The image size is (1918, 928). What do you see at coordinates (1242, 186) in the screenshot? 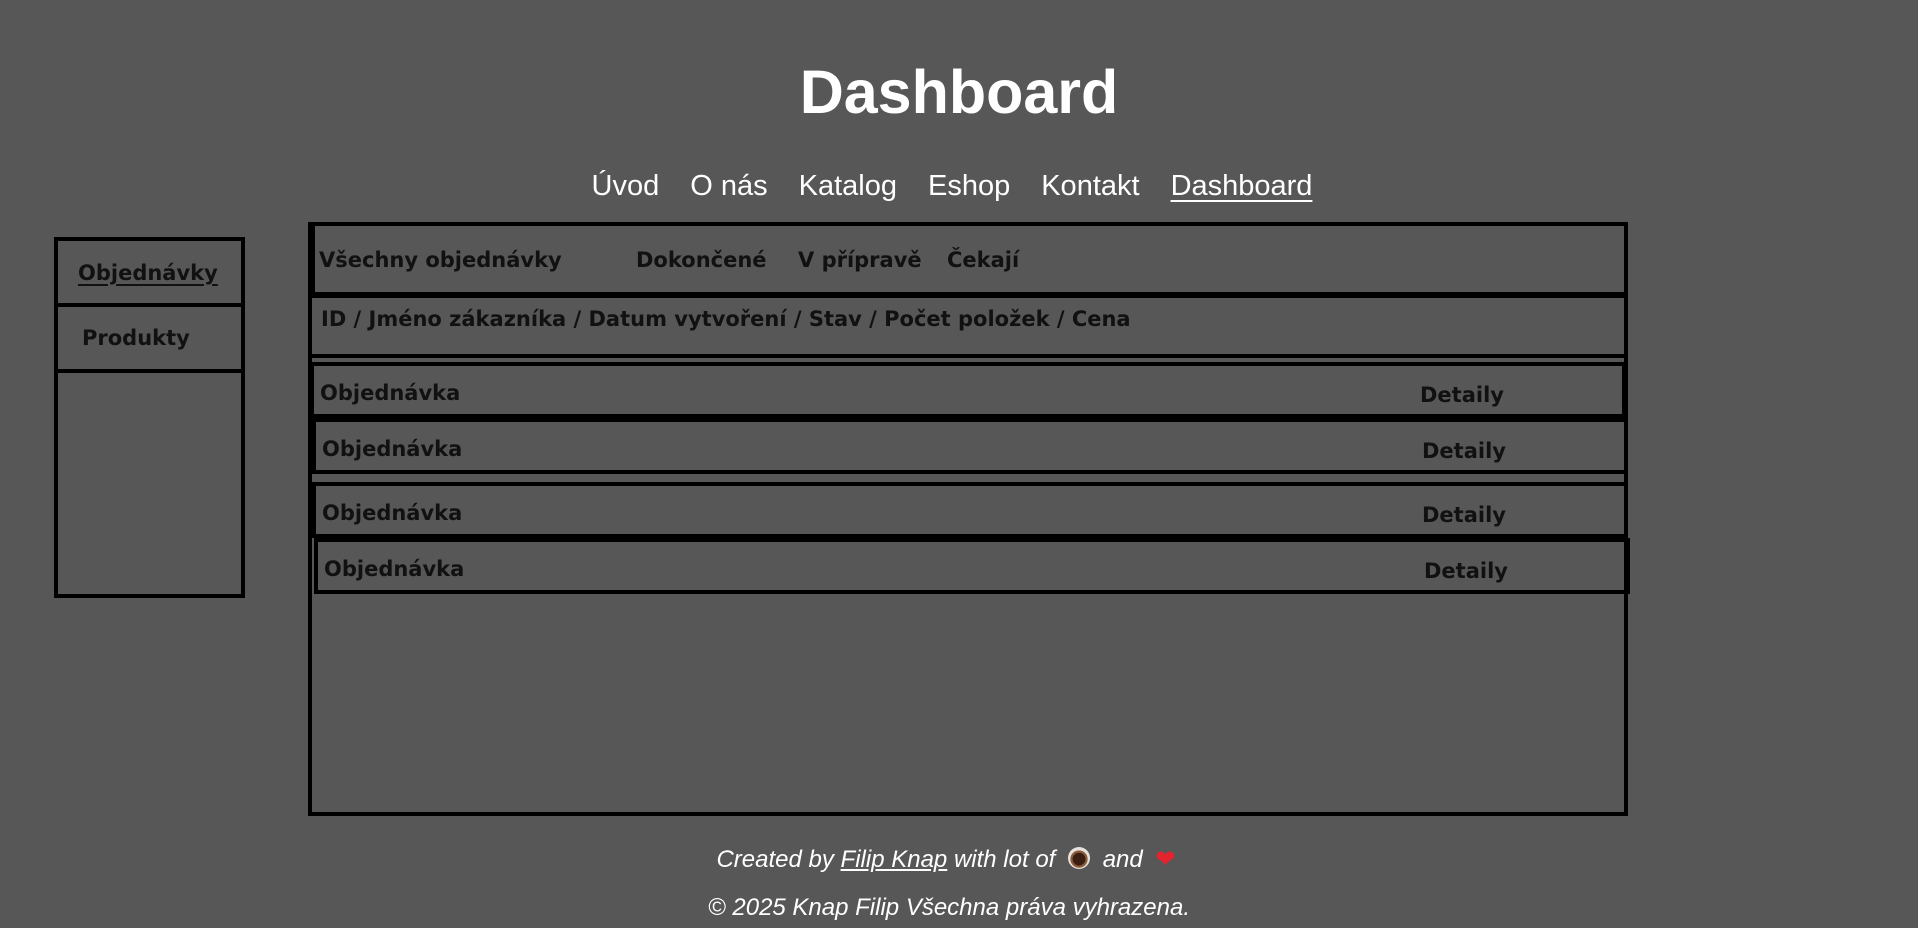
I see `nav-link-dashboard: Dashboard` at bounding box center [1242, 186].